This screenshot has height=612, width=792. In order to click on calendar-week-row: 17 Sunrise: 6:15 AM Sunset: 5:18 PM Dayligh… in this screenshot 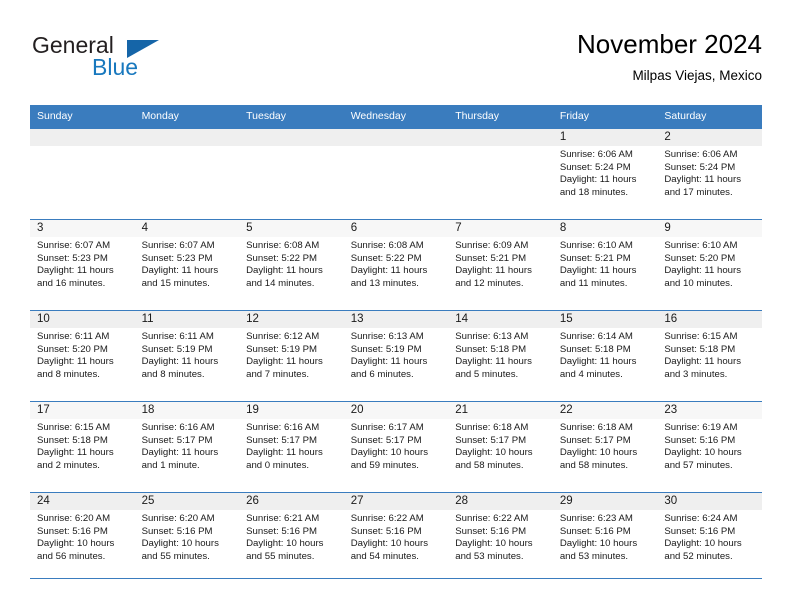, I will do `click(396, 447)`.